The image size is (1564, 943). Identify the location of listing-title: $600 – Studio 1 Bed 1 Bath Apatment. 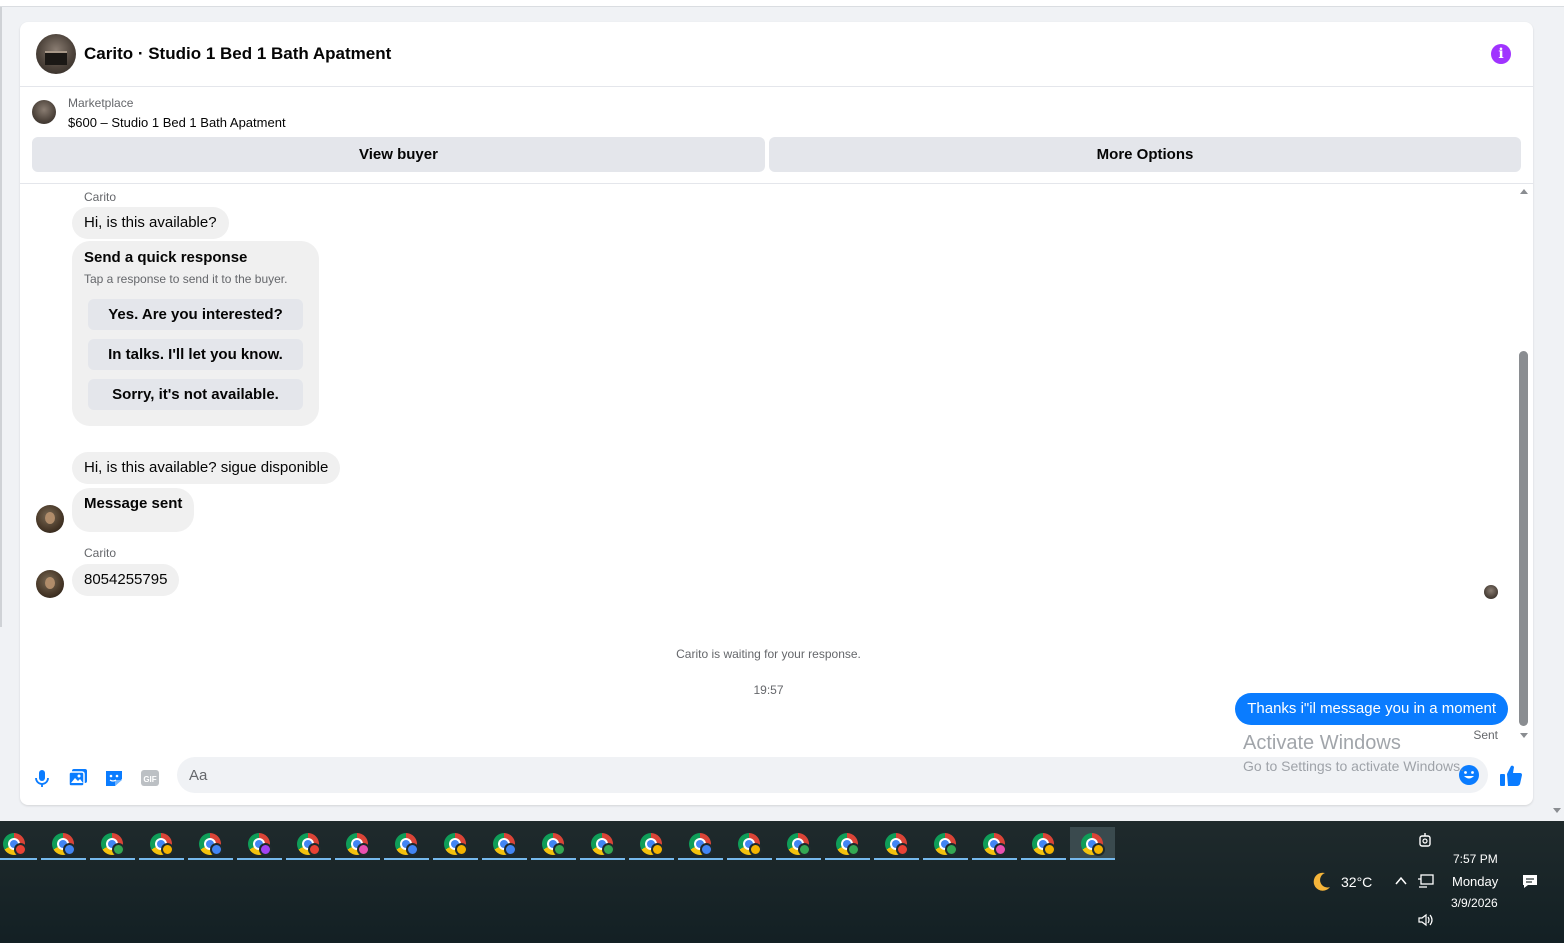
(177, 122).